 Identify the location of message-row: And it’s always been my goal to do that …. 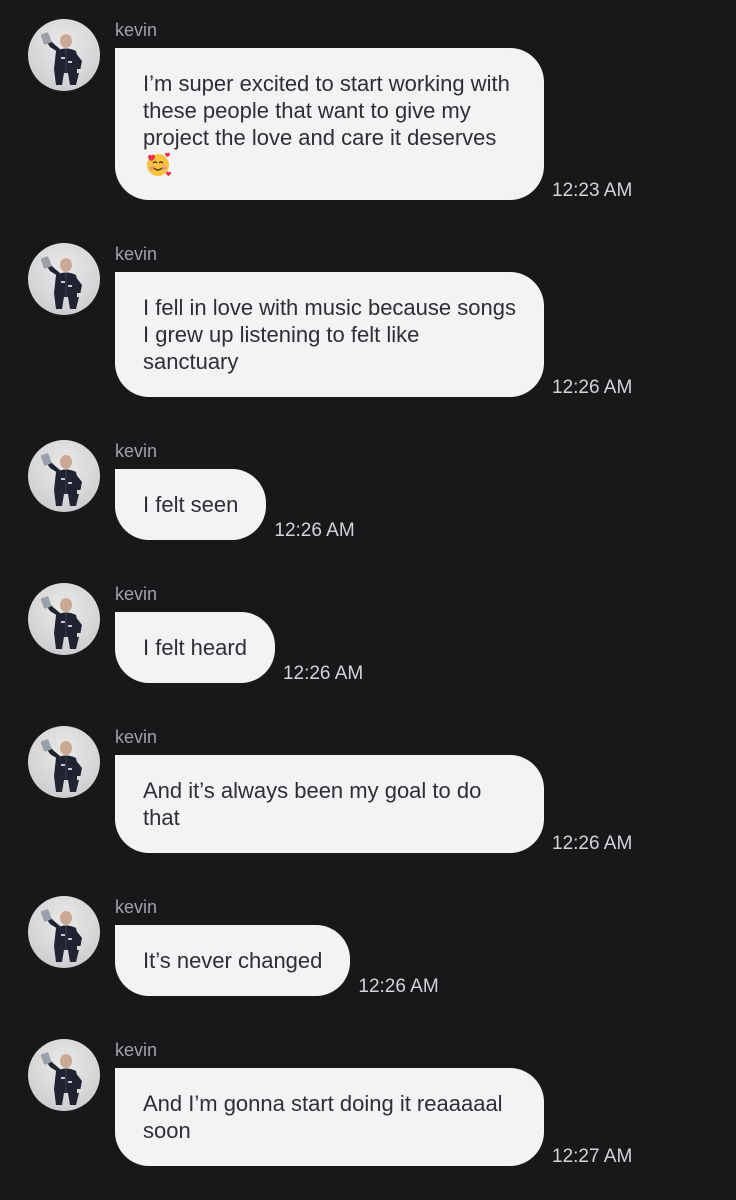
(374, 804).